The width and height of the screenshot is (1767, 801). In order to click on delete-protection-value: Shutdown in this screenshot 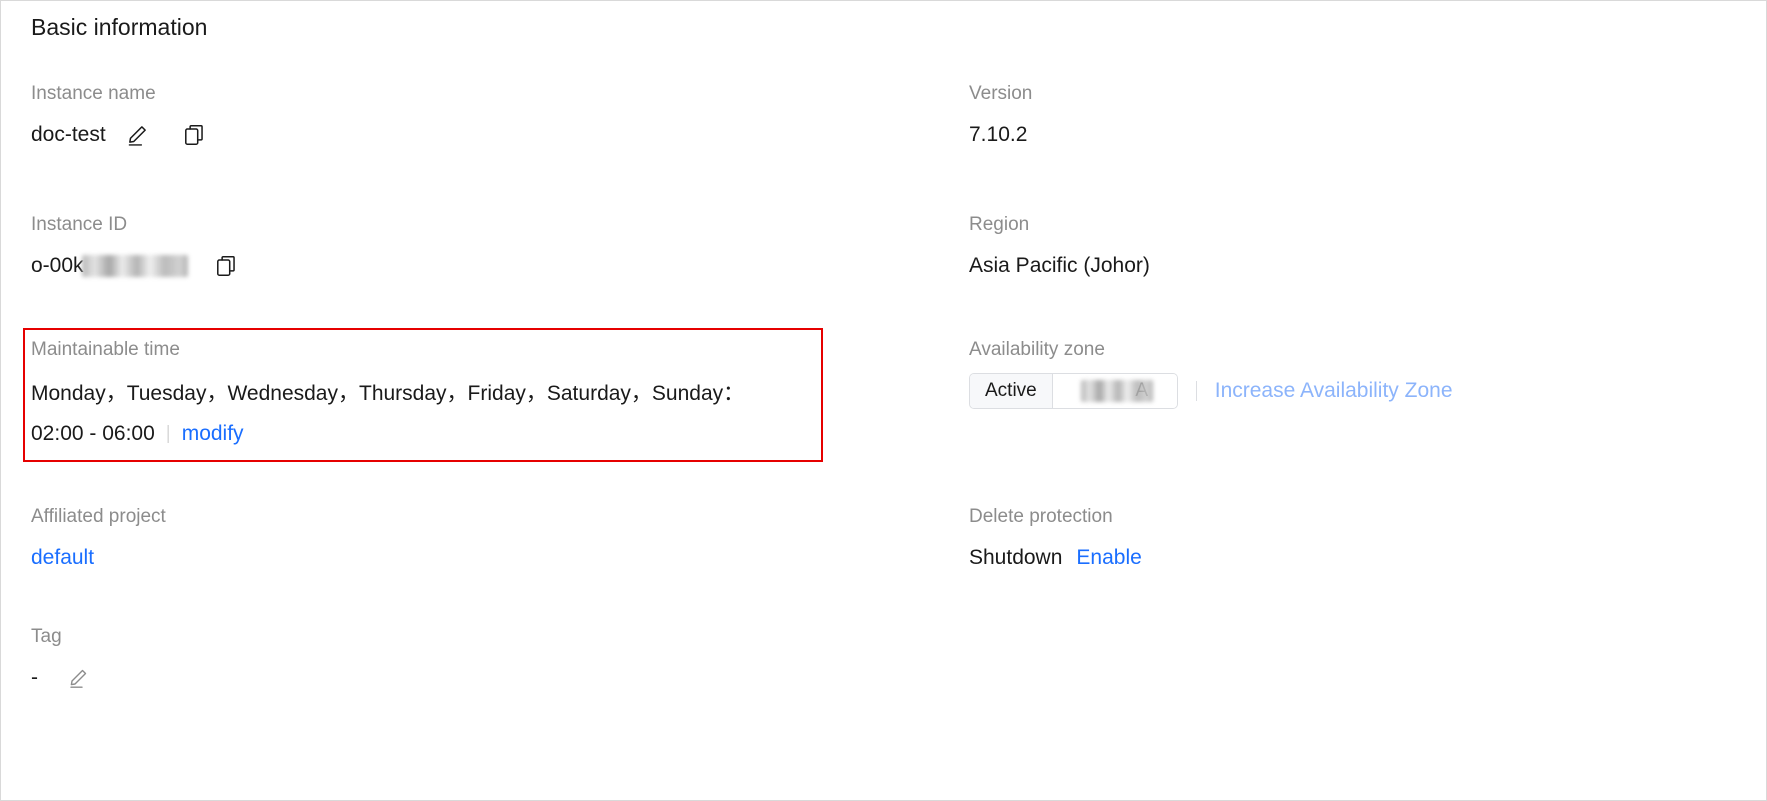, I will do `click(1016, 557)`.